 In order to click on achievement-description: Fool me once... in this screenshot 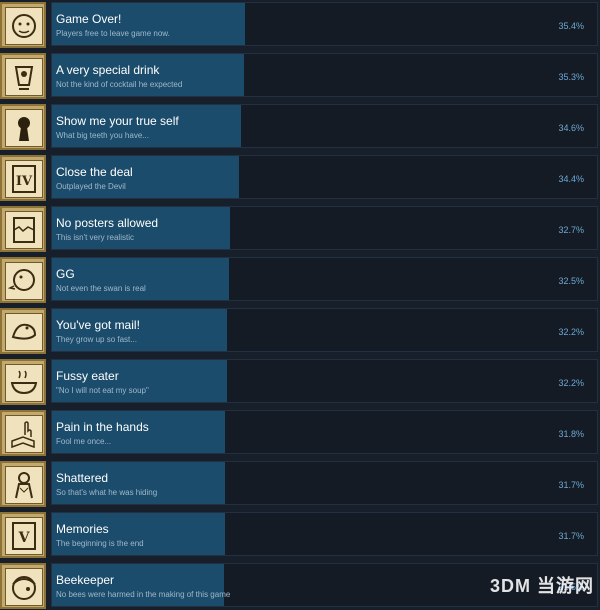, I will do `click(83, 441)`.